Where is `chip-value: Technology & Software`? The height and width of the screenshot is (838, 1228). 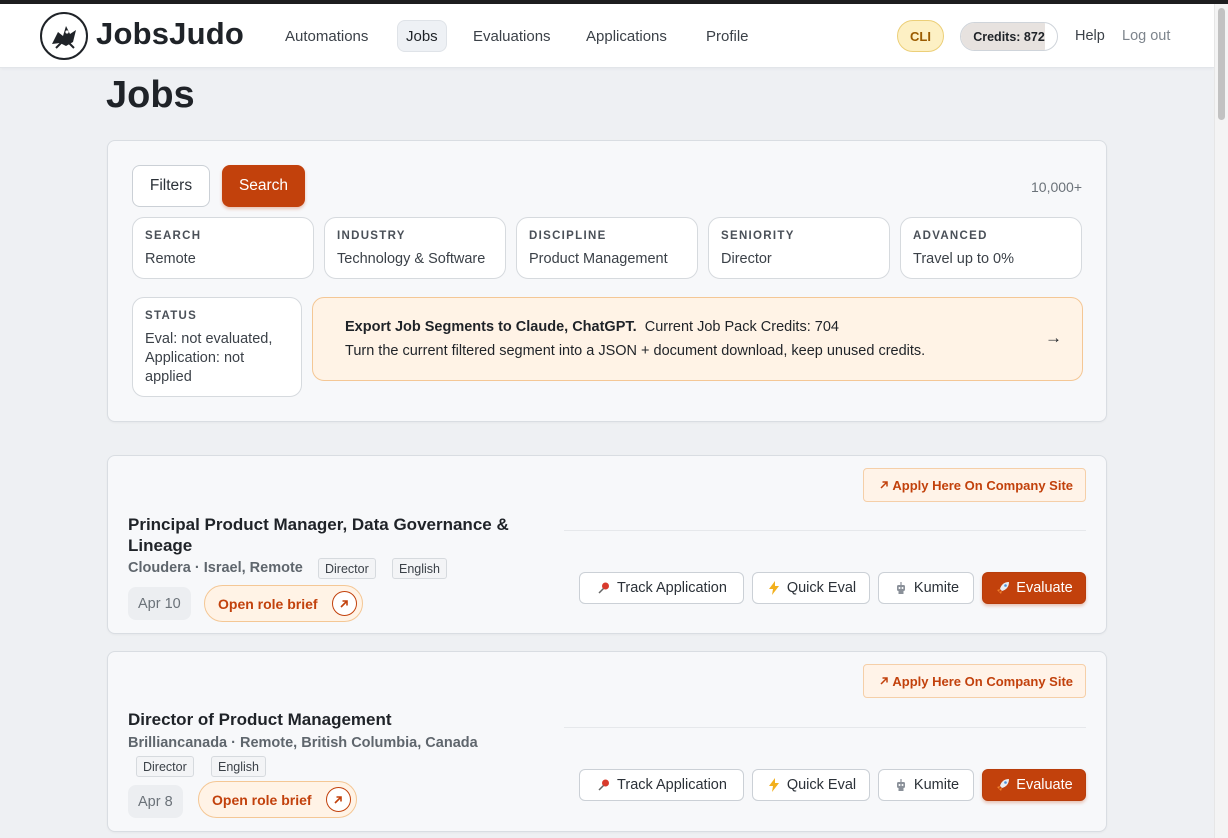 chip-value: Technology & Software is located at coordinates (411, 259).